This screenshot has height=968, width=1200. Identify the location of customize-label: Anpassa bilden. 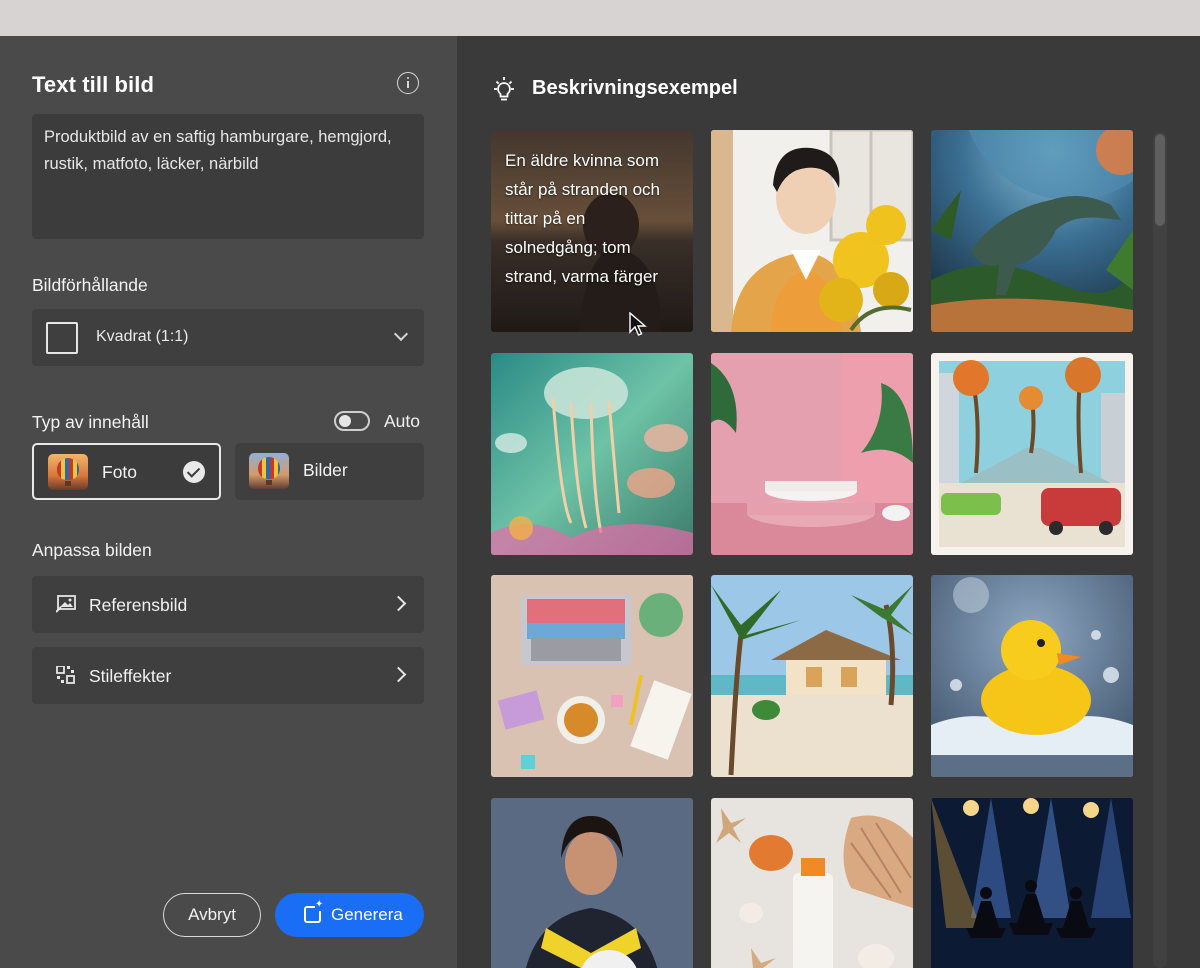
(92, 550).